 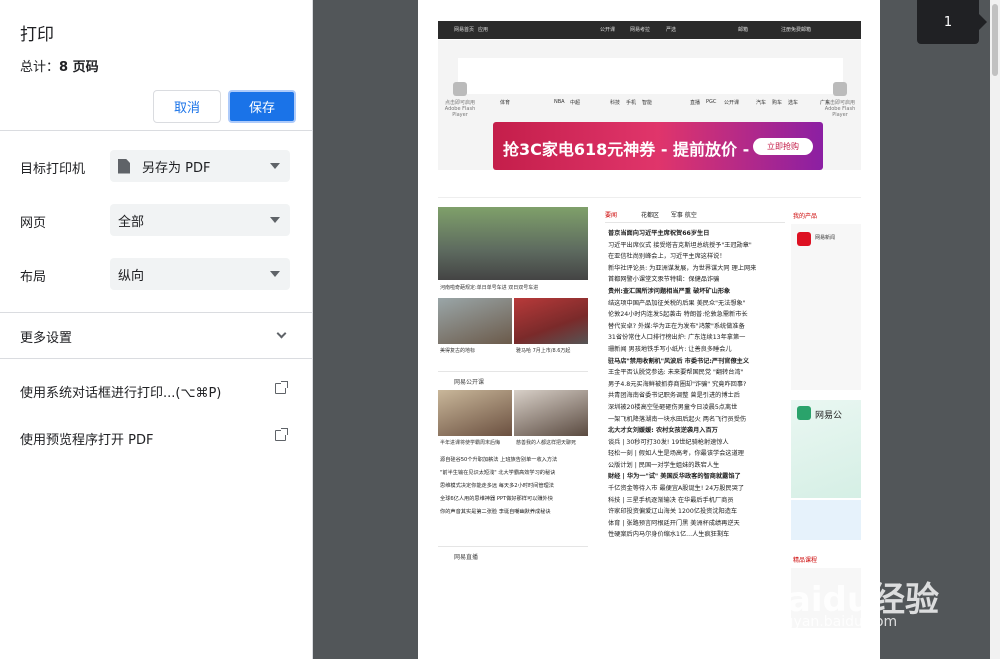 What do you see at coordinates (495, 512) in the screenshot?
I see `course-item: 你的声音其实是第二张脸 李诞自嘲幽默养成秘诀` at bounding box center [495, 512].